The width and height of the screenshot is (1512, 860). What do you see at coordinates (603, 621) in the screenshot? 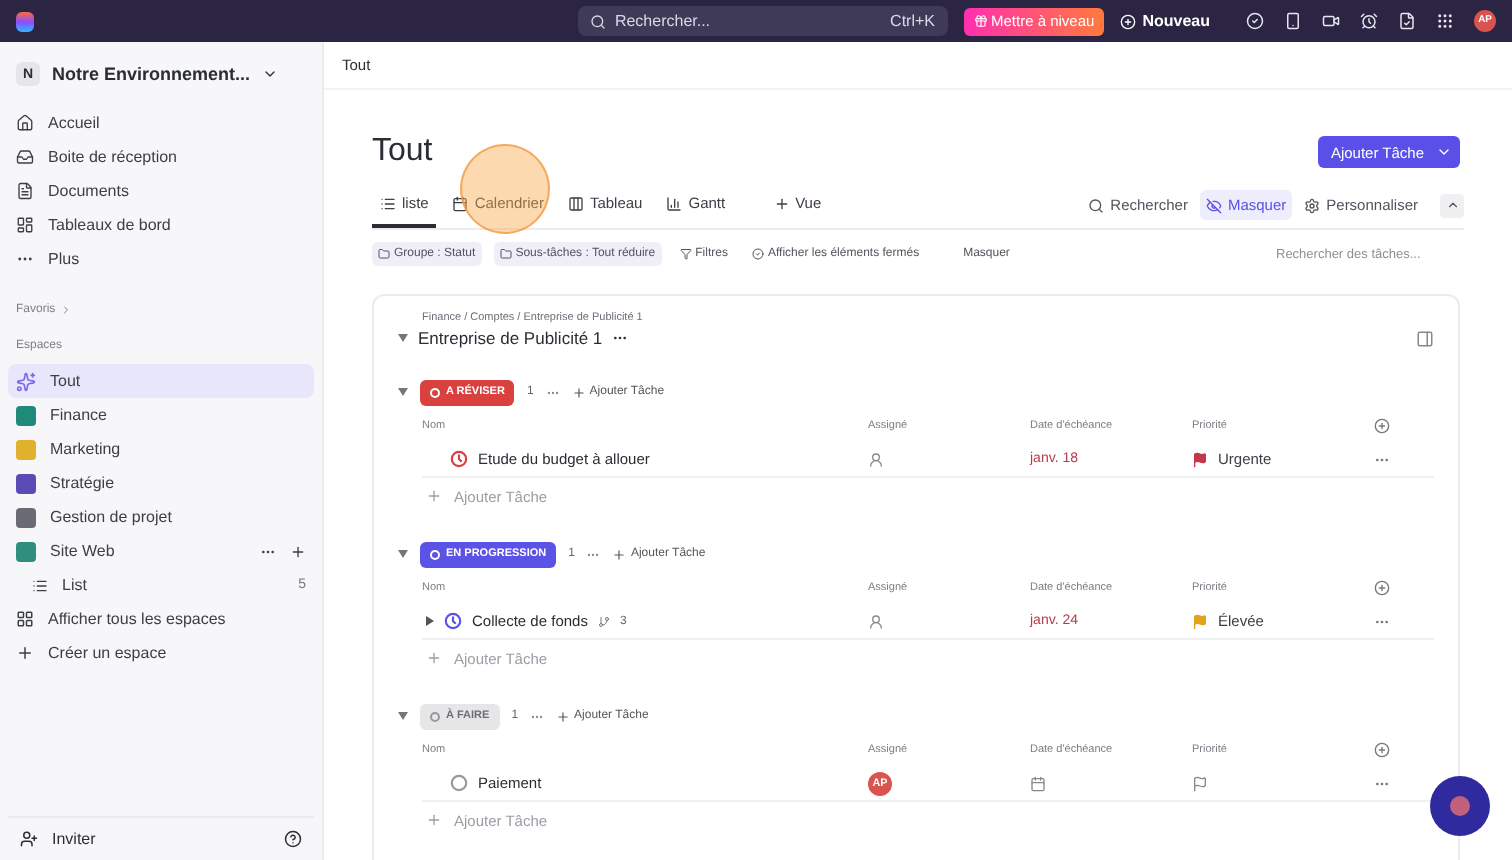
I see `subtask-icon` at bounding box center [603, 621].